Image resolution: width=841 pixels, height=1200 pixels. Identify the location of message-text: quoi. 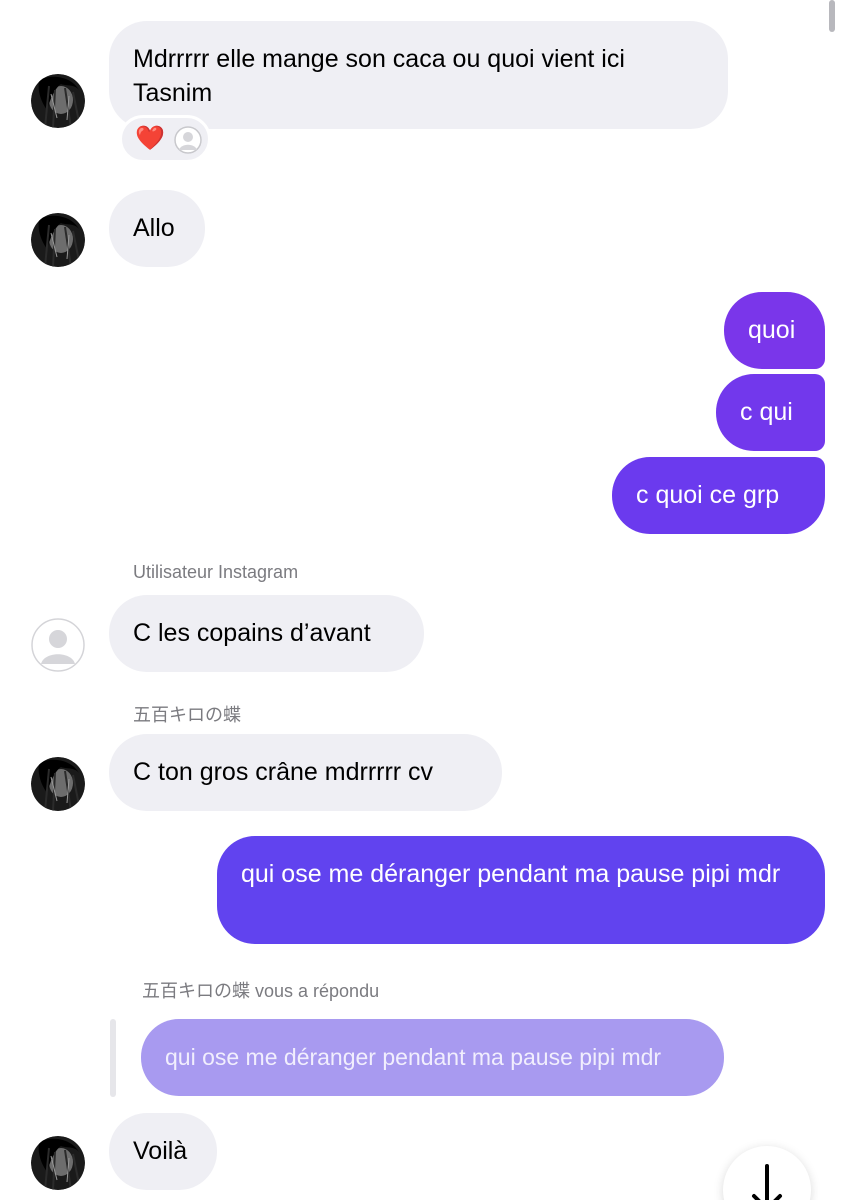
(772, 330).